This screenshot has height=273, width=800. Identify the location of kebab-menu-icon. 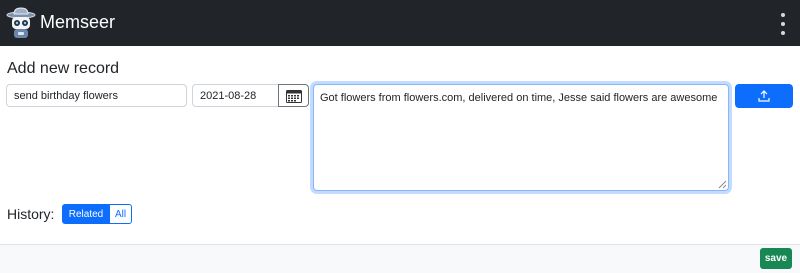
(783, 24).